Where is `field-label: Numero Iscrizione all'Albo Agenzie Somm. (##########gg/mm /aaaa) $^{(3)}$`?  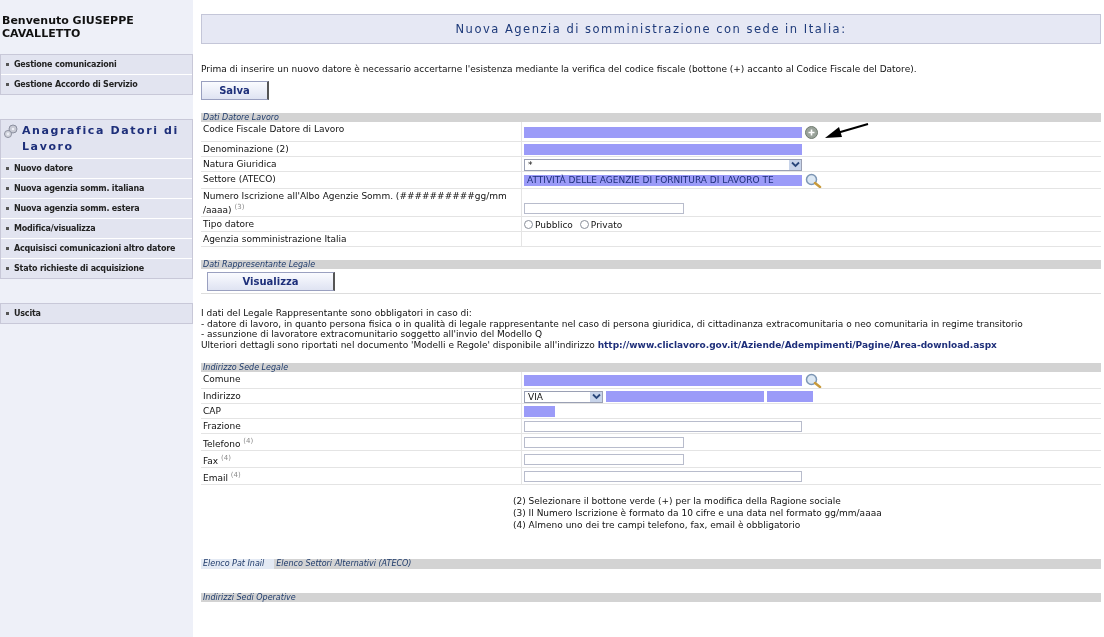 field-label: Numero Iscrizione all'Albo Agenzie Somm. (##########gg/mm /aaaa) $^{(3)}$ is located at coordinates (355, 203).